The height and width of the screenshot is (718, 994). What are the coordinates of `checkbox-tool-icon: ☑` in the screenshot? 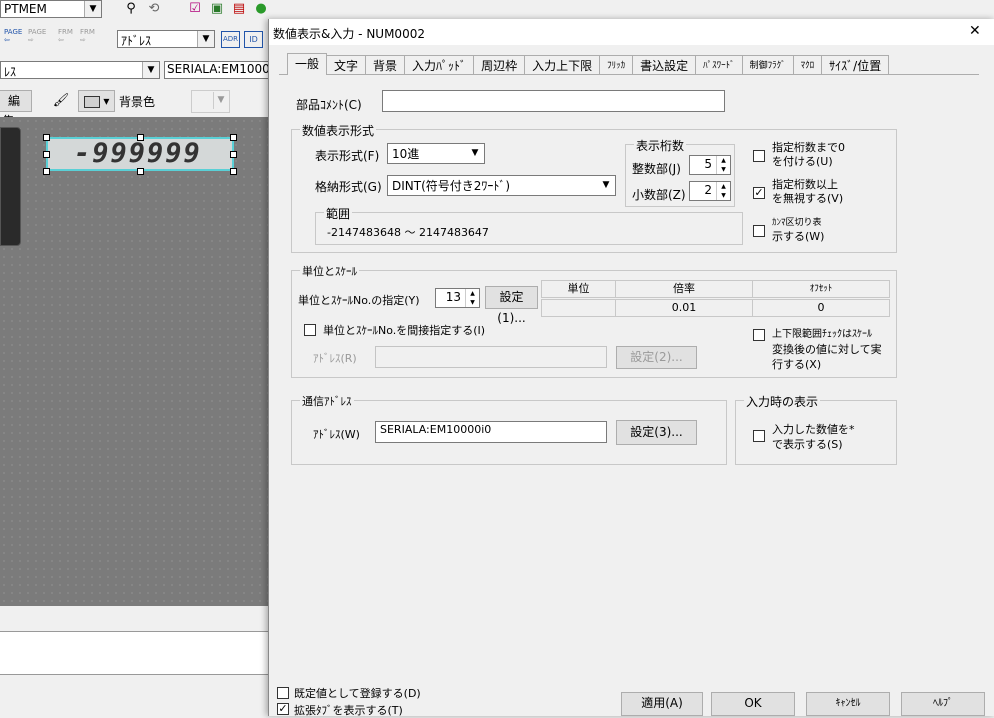 It's located at (195, 9).